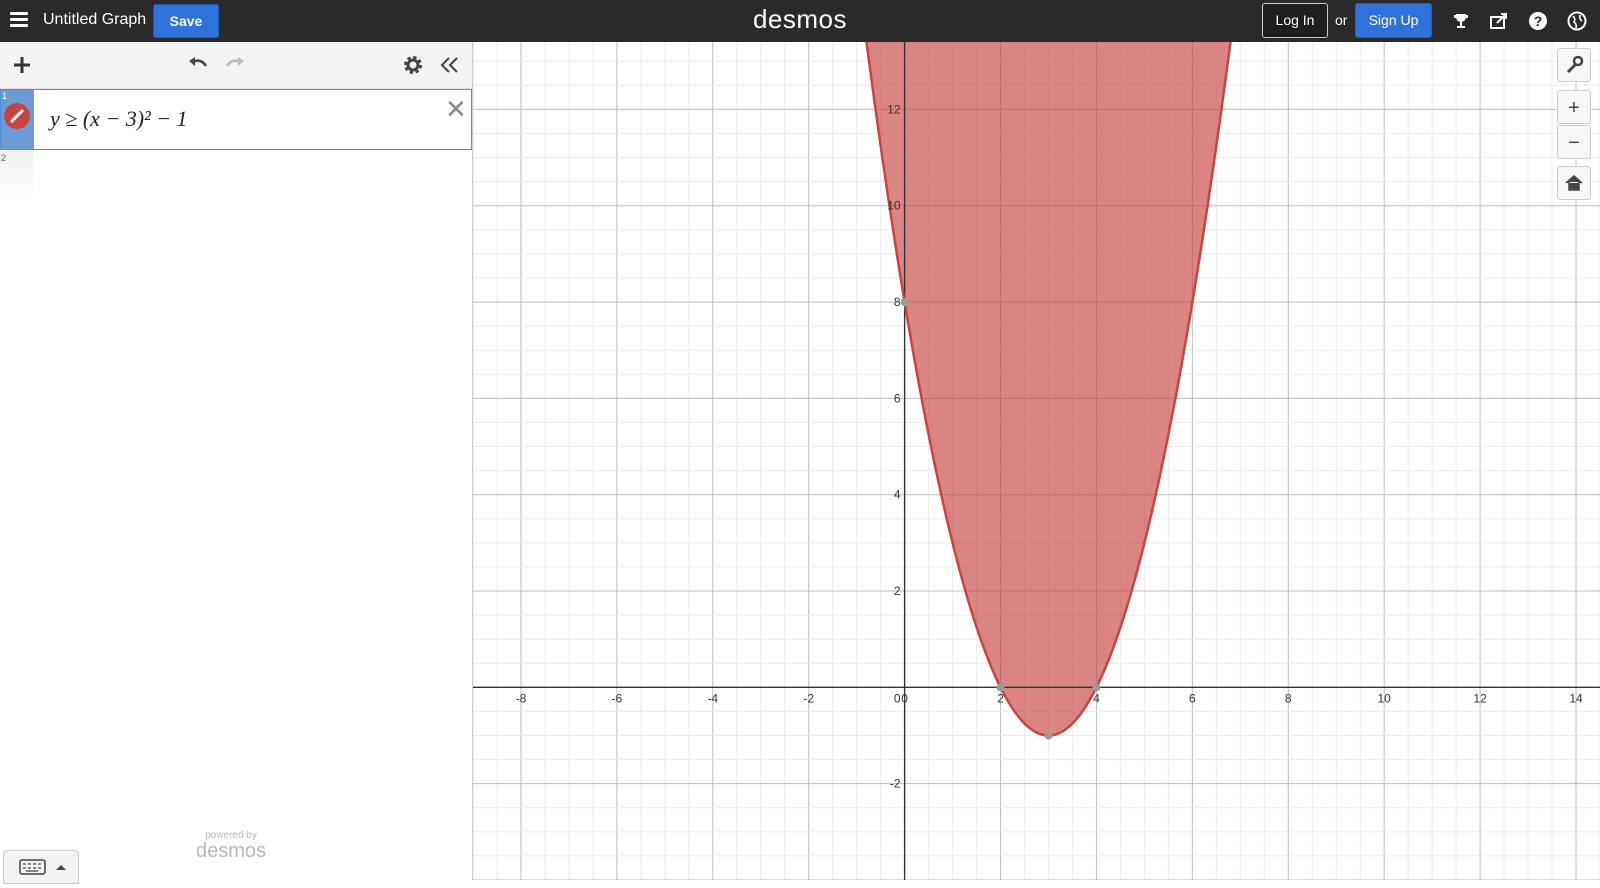 The height and width of the screenshot is (888, 1600). I want to click on share-icon, so click(1499, 21).